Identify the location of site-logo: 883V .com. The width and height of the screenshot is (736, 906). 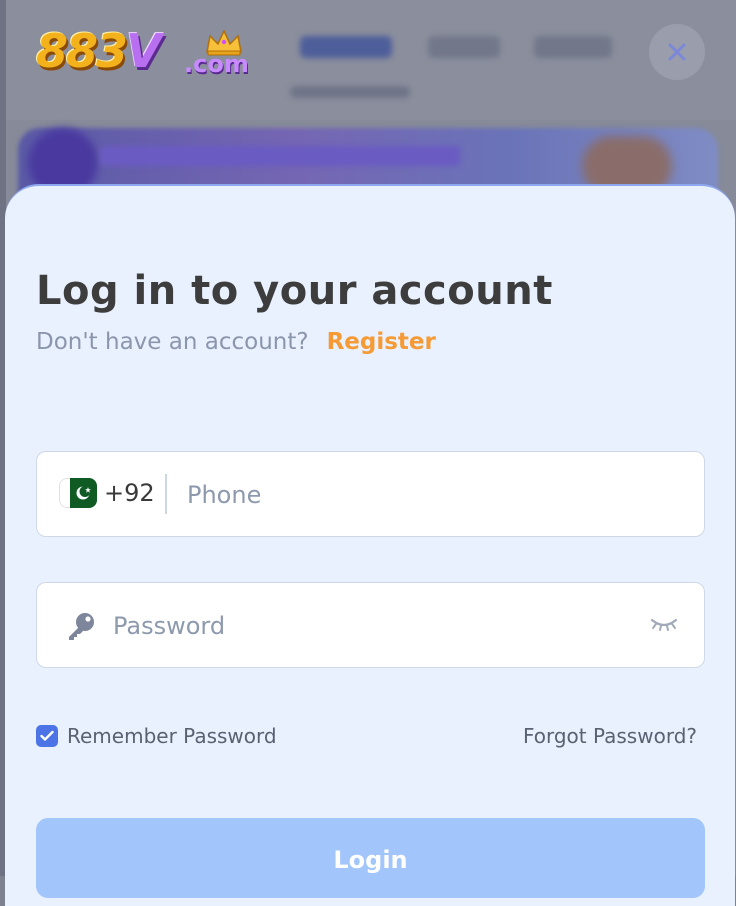
(151, 53).